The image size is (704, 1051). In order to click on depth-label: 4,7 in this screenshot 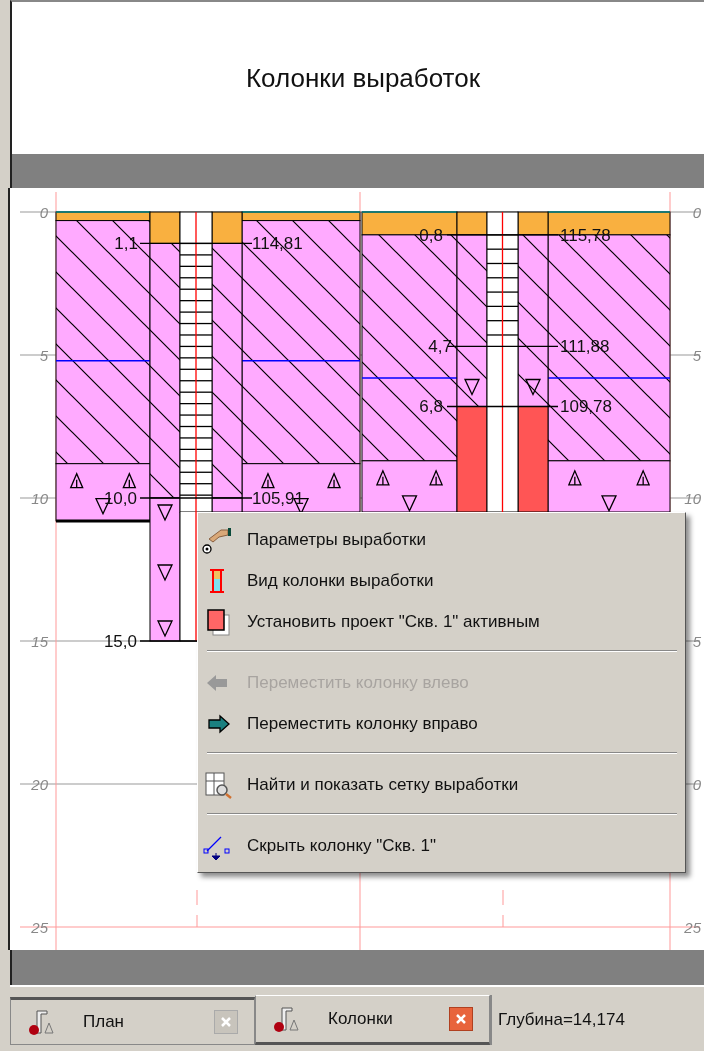, I will do `click(440, 347)`.